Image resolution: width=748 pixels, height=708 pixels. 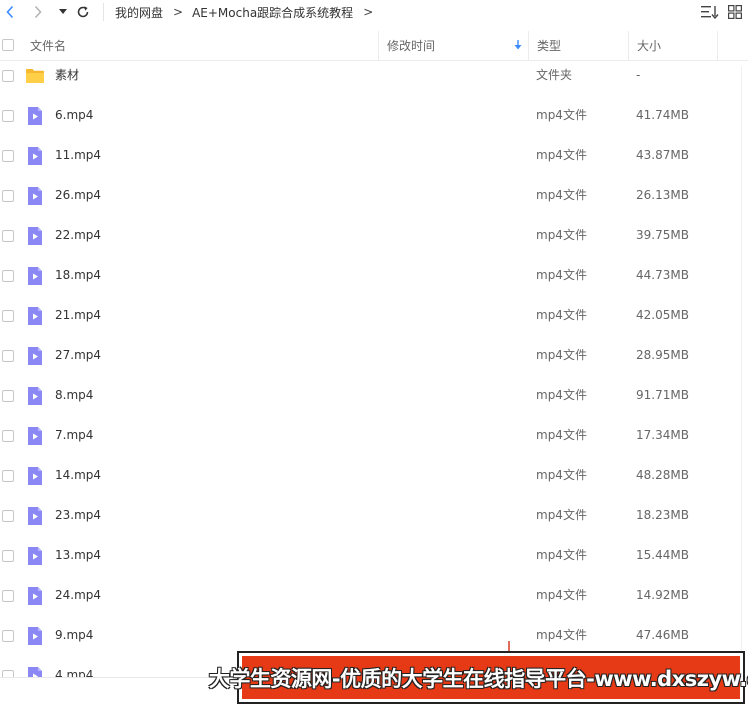 I want to click on history-dropdown-button, so click(x=63, y=12).